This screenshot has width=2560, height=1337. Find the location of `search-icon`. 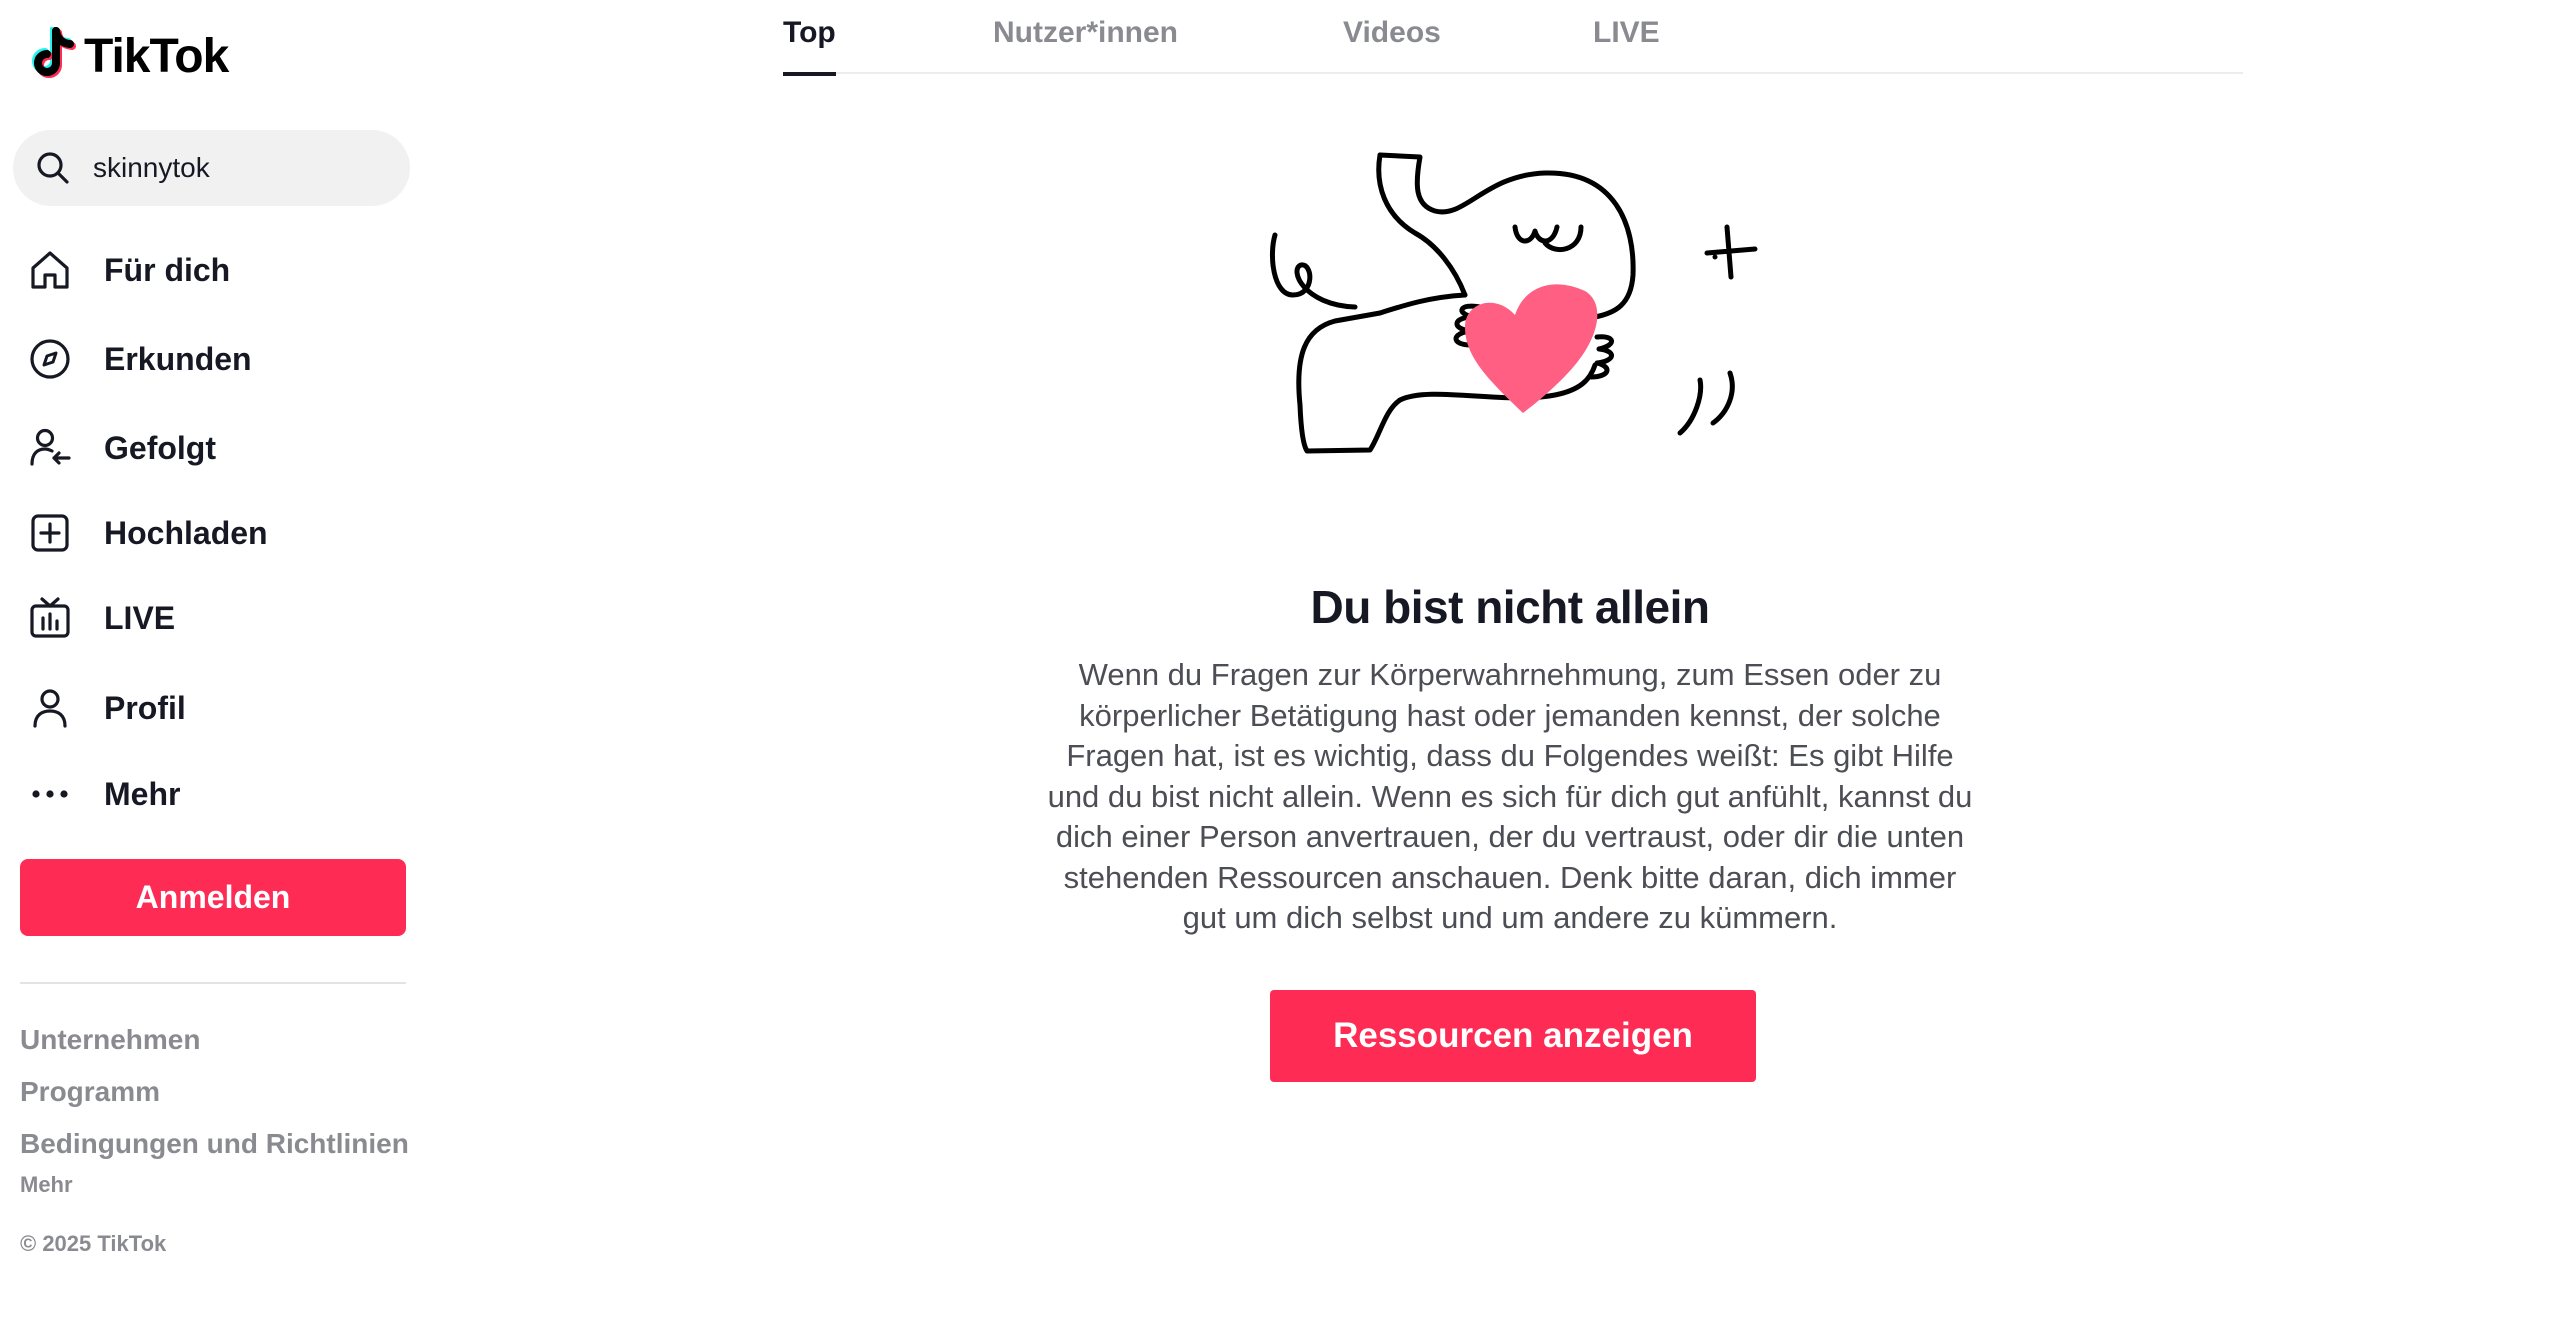

search-icon is located at coordinates (53, 168).